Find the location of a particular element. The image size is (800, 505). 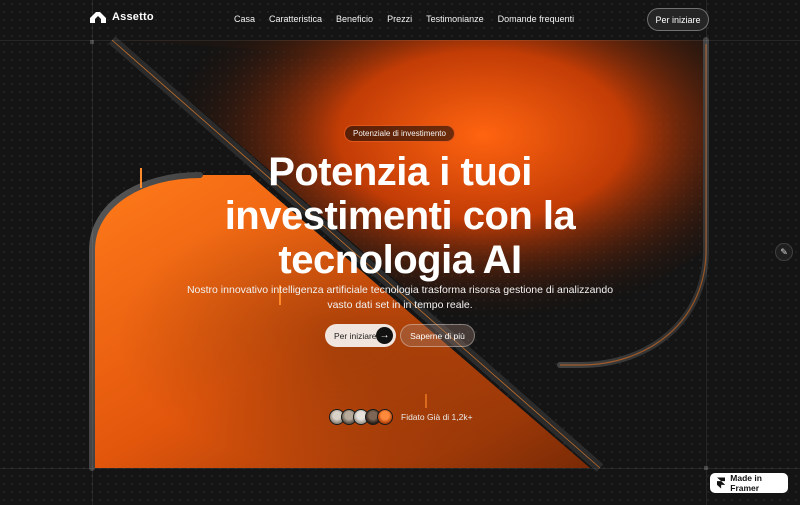

nav-item-prezzi: Prezzi is located at coordinates (399, 19).